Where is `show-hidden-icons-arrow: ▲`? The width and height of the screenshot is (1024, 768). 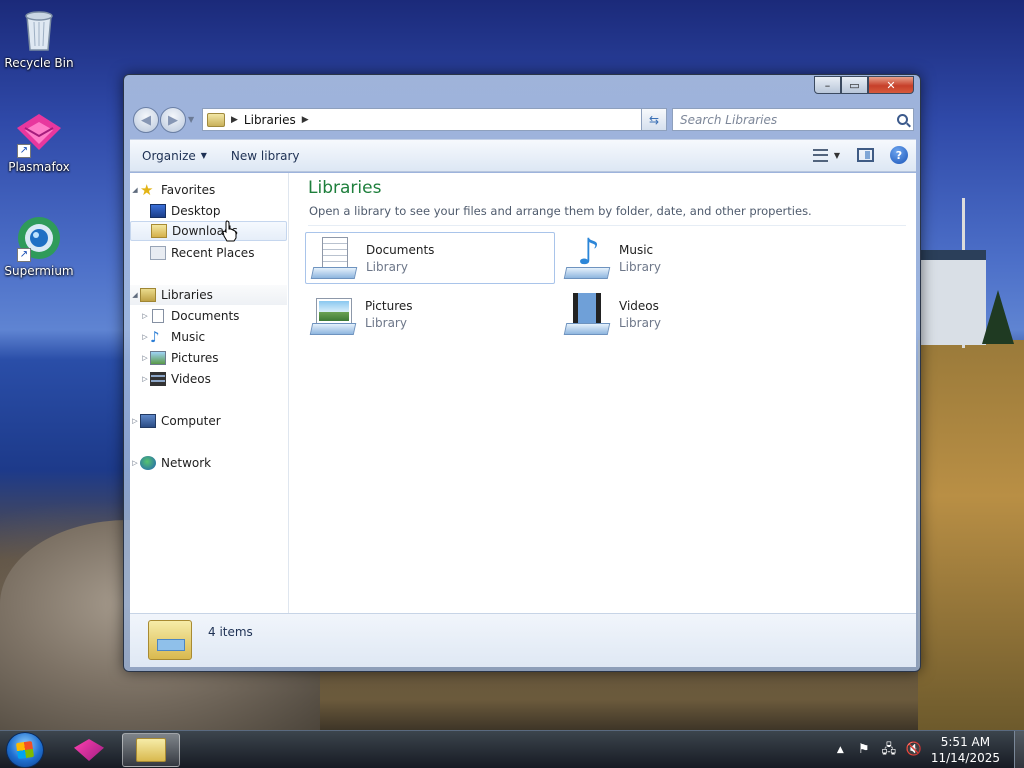 show-hidden-icons-arrow: ▲ is located at coordinates (840, 750).